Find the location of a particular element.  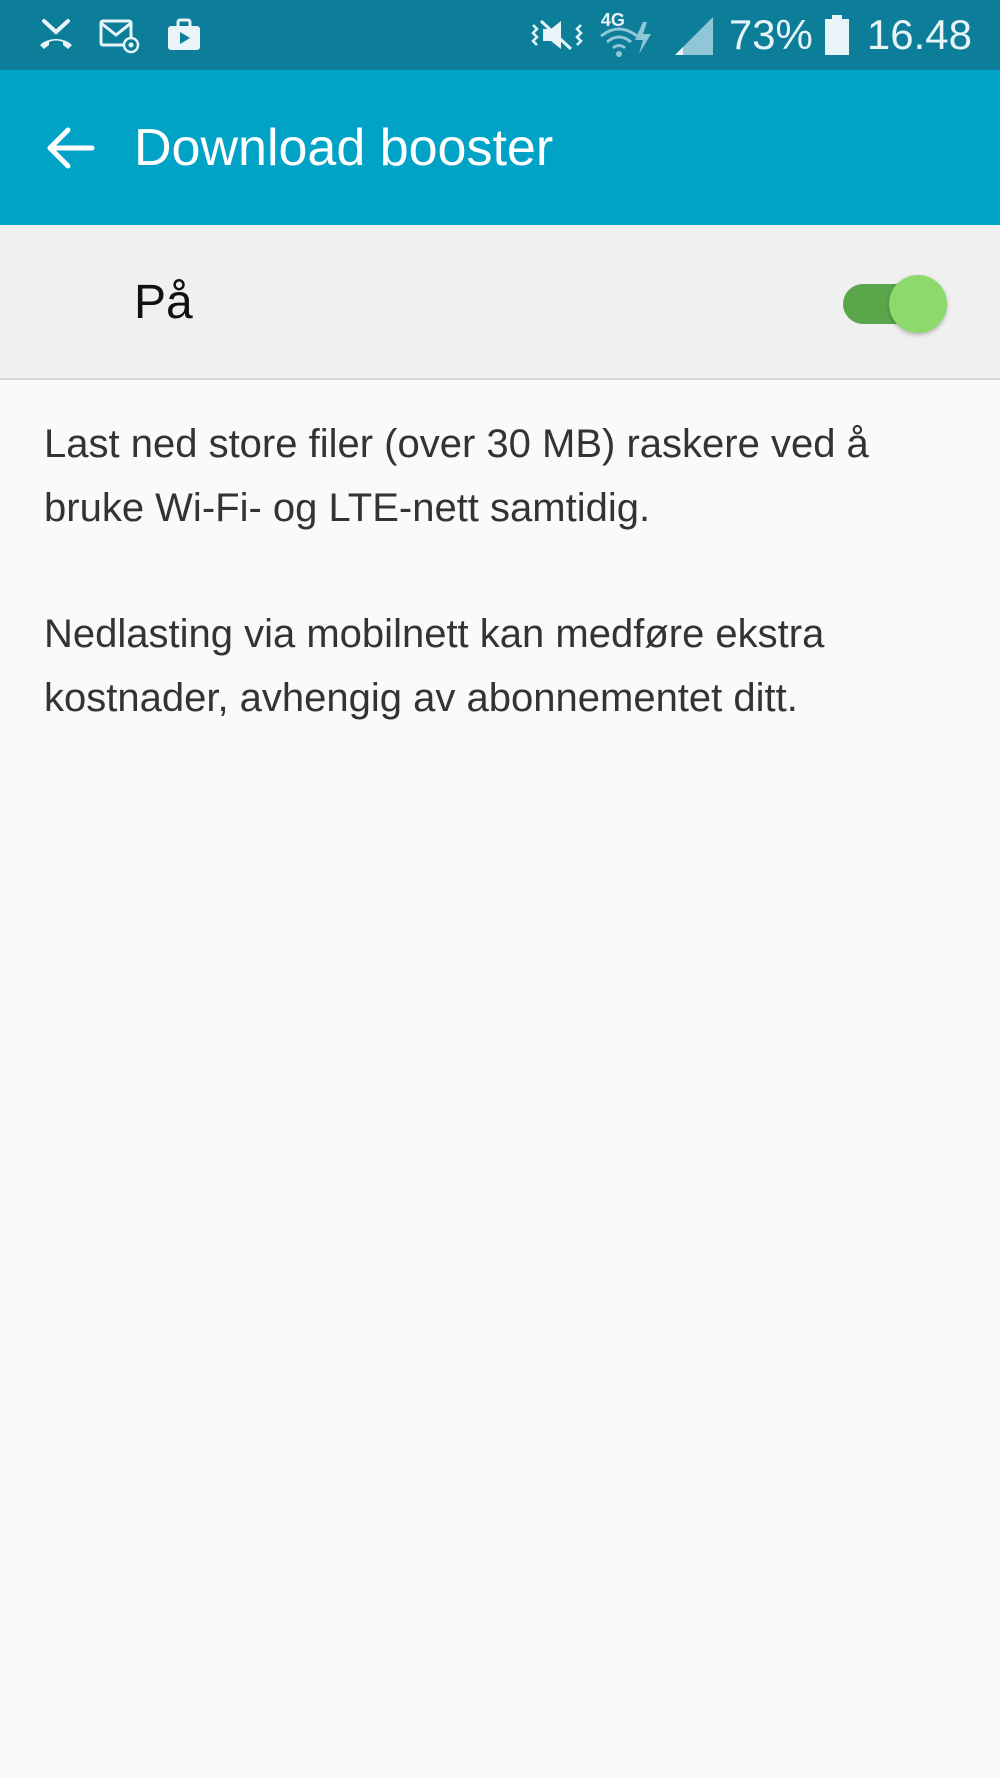

app-bar: Download booster is located at coordinates (500, 147).